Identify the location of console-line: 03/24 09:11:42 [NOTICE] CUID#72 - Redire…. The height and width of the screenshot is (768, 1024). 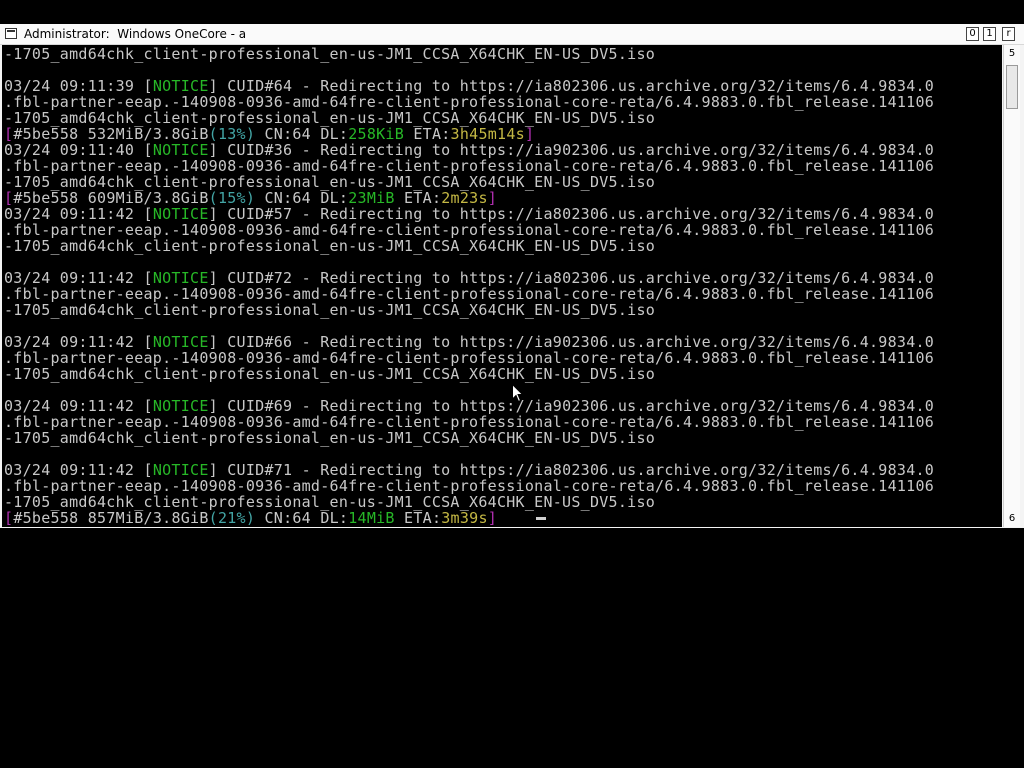
(469, 278).